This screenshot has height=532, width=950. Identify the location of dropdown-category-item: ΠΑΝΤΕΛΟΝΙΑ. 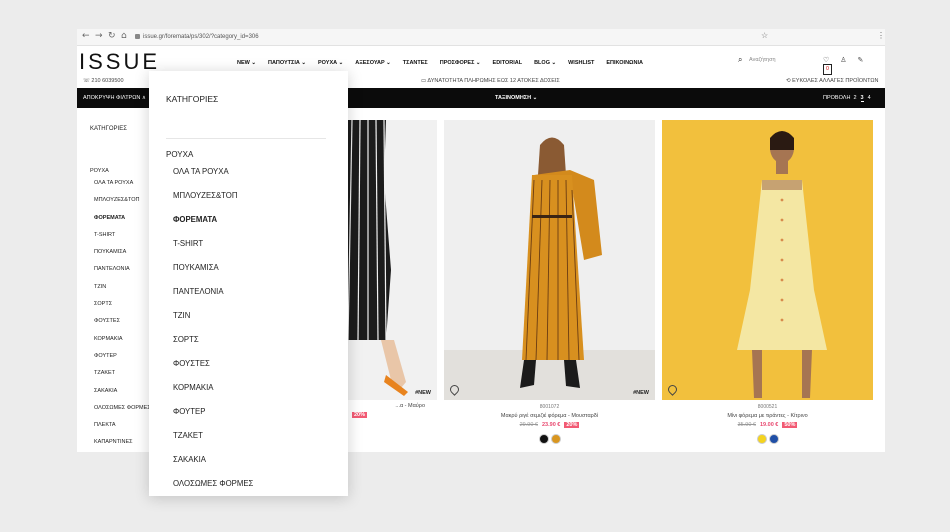
(213, 299).